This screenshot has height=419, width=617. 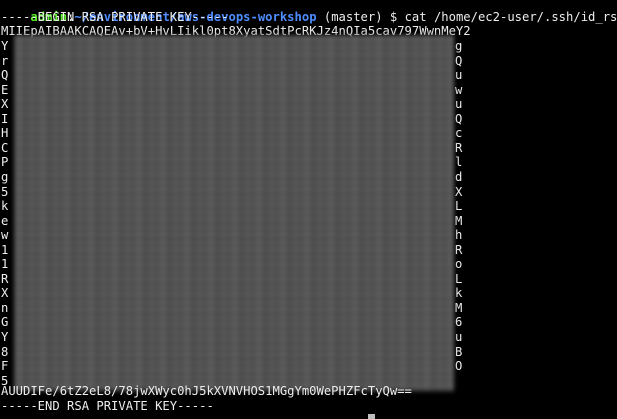 I want to click on terminal-cursor, so click(x=371, y=416).